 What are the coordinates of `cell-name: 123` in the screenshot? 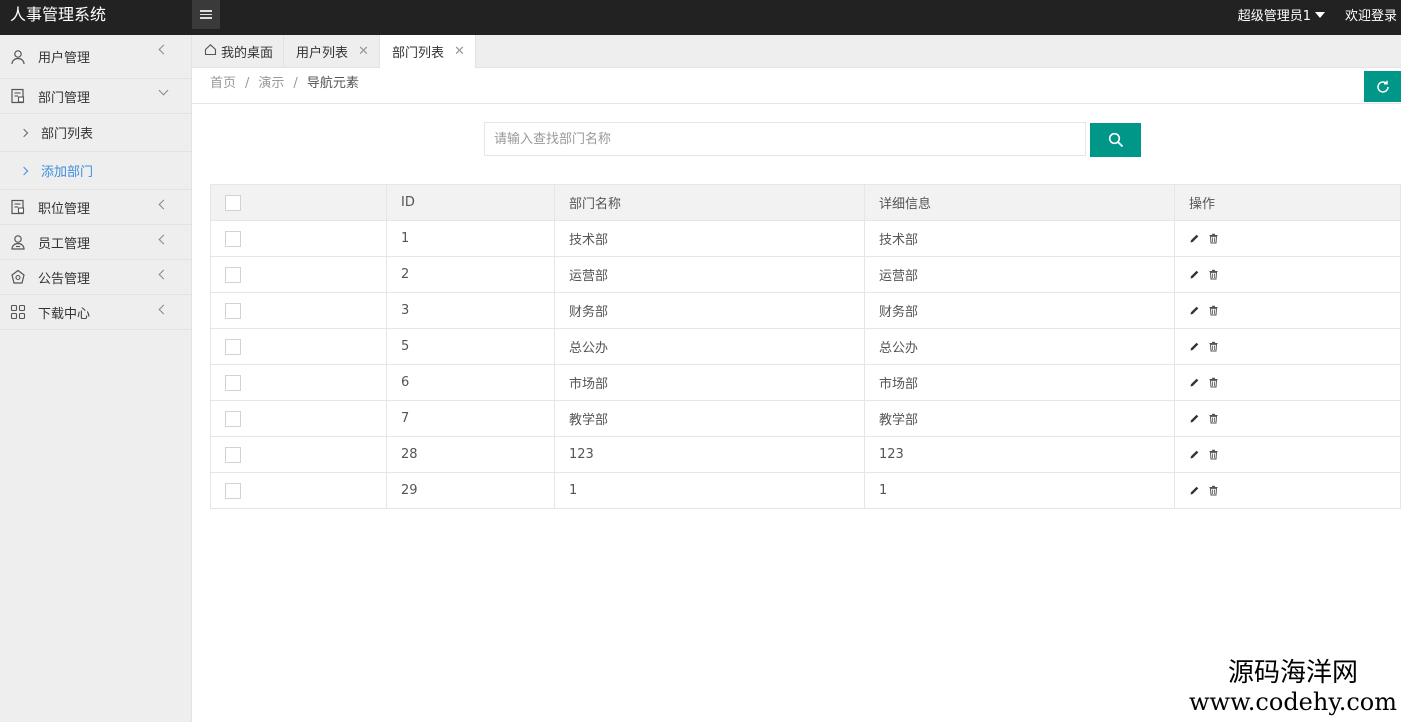 It's located at (709, 454).